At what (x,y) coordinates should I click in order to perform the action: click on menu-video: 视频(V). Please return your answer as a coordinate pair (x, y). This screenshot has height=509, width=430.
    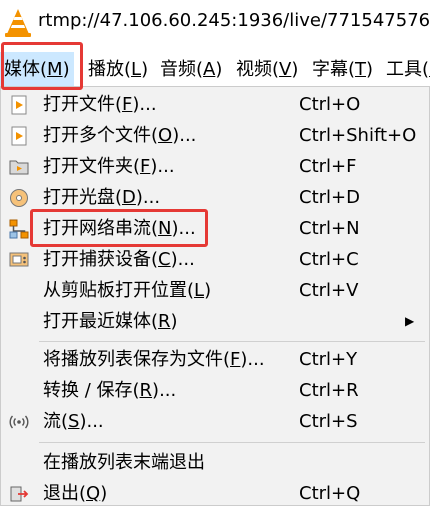
    Looking at the image, I should click on (267, 70).